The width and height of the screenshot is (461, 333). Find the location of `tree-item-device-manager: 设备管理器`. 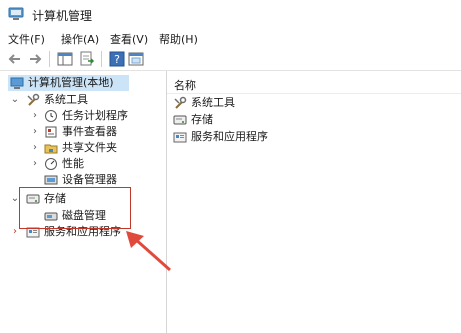

tree-item-device-manager: 设备管理器 is located at coordinates (104, 180).